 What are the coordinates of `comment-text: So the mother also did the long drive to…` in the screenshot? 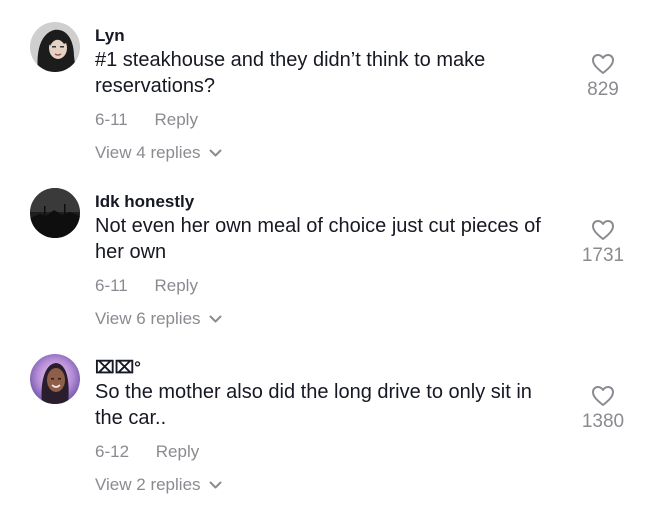 It's located at (313, 405).